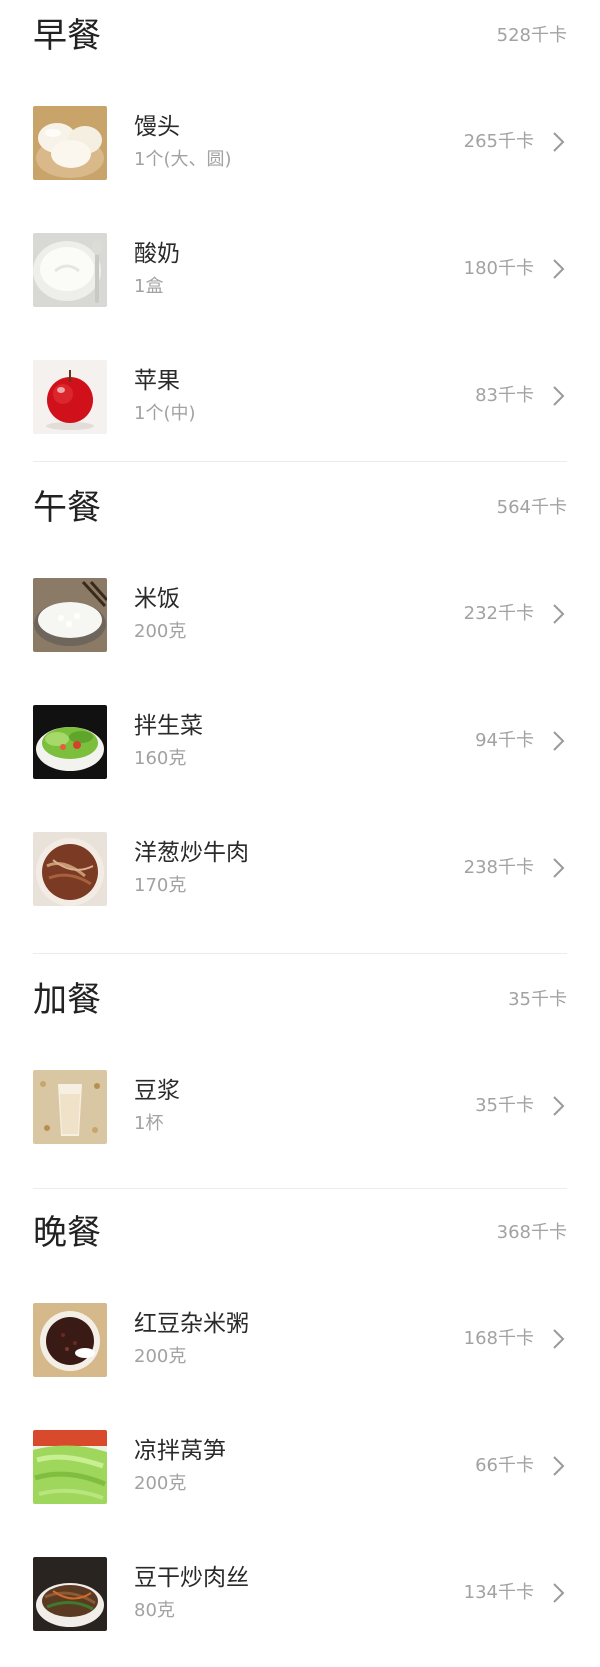  I want to click on food-item: 豆浆 1杯 35千卡, so click(300, 1107).